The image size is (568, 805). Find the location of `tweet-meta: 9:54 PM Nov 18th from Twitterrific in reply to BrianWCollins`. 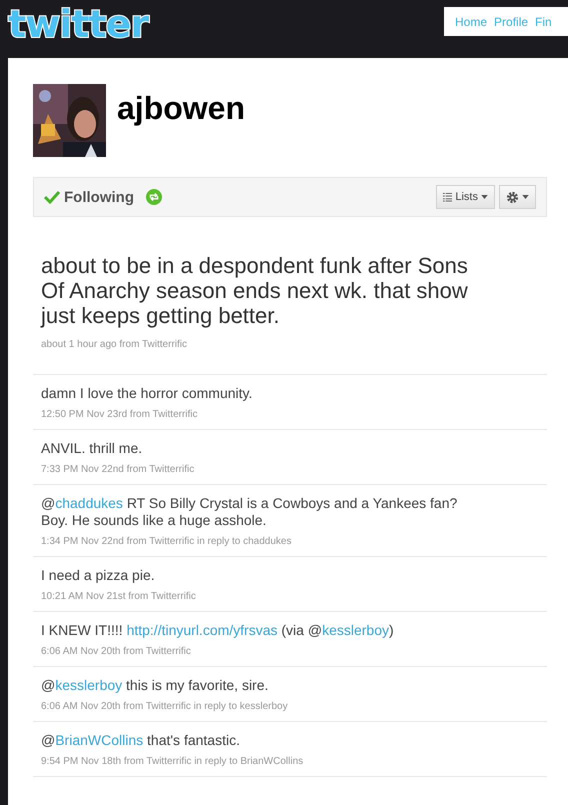

tweet-meta: 9:54 PM Nov 18th from Twitterrific in reply to BrianWCollins is located at coordinates (172, 761).